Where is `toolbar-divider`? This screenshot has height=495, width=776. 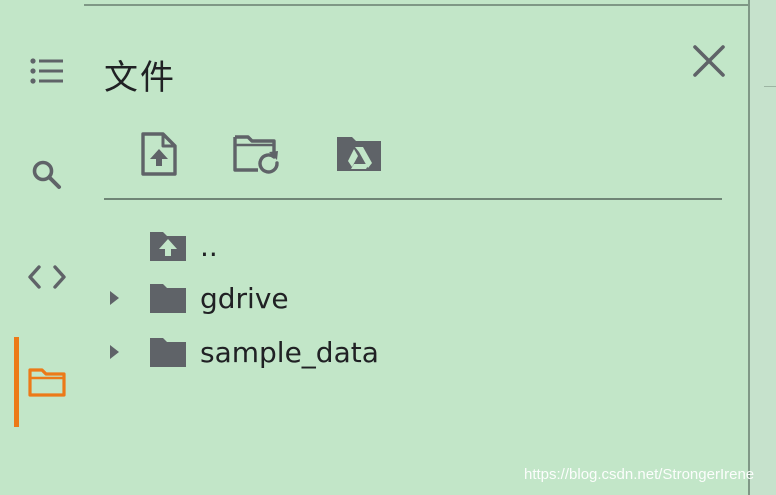
toolbar-divider is located at coordinates (413, 199).